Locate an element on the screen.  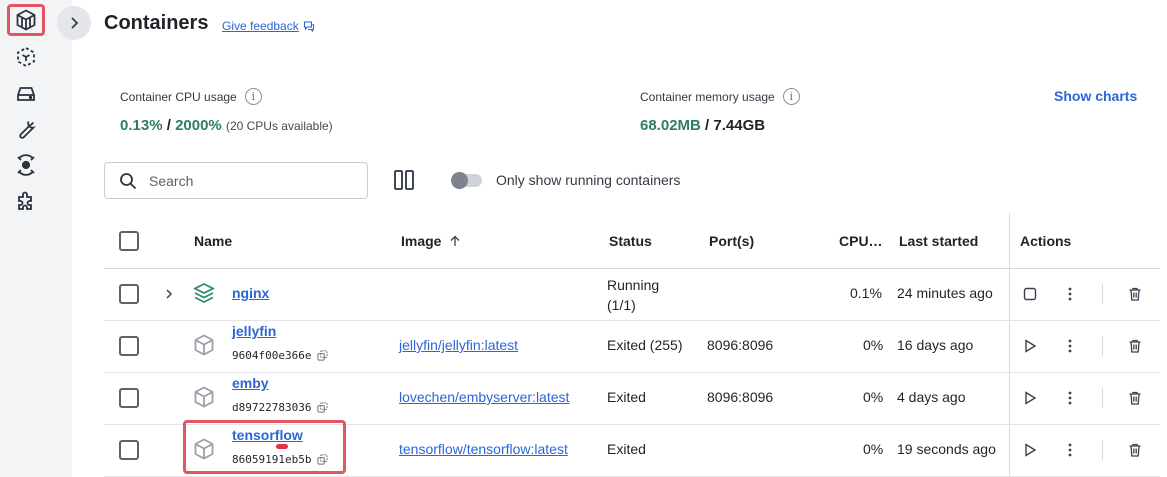
memory-used-value: 68.02MB is located at coordinates (670, 125).